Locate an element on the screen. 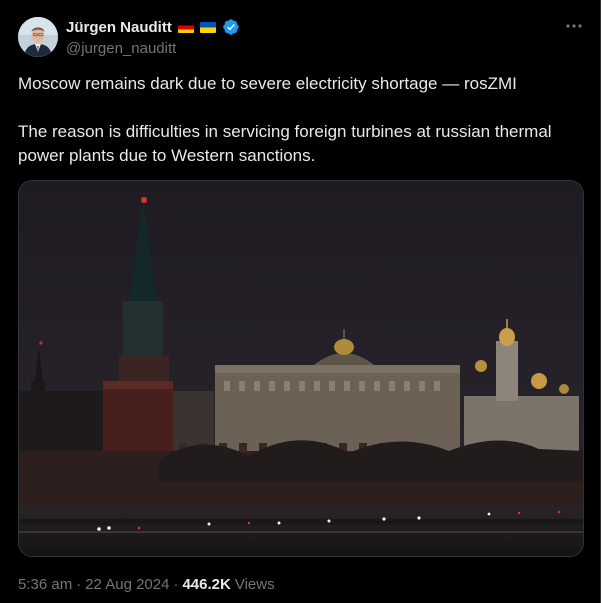 The image size is (601, 603). tweet-meta: 5:36 am · 22 Aug 2024 · 446.2K Views is located at coordinates (146, 584).